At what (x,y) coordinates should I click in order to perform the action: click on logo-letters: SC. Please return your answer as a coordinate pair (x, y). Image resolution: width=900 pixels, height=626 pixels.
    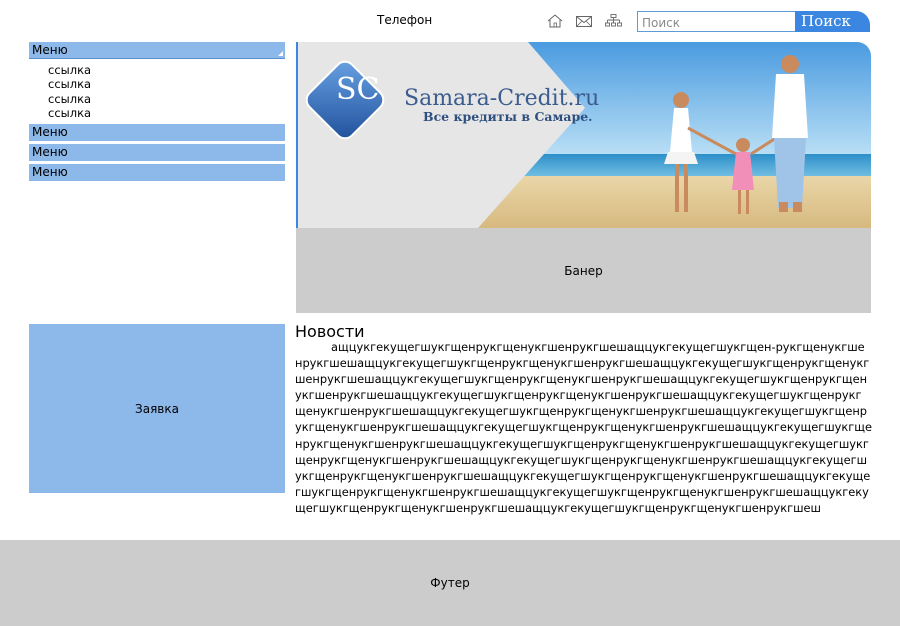
    Looking at the image, I should click on (358, 89).